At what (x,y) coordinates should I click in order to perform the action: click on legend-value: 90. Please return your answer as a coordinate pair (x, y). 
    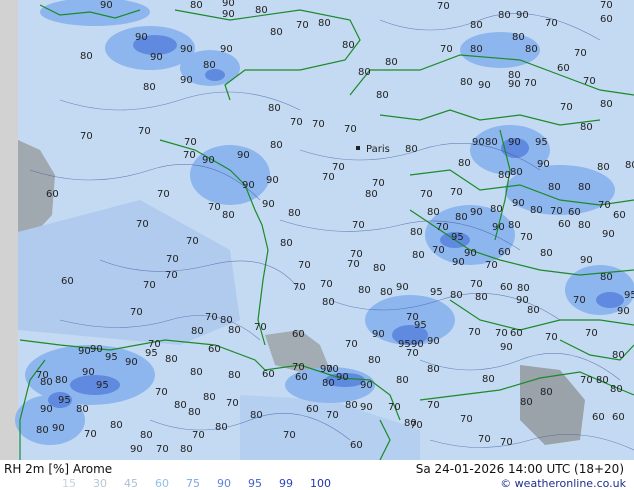
    Looking at the image, I should click on (224, 483).